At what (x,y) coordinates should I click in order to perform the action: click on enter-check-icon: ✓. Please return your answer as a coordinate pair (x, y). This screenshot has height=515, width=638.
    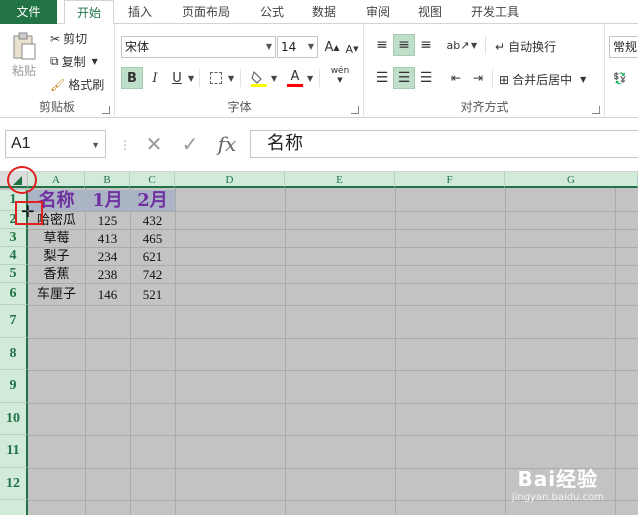
    Looking at the image, I should click on (190, 144).